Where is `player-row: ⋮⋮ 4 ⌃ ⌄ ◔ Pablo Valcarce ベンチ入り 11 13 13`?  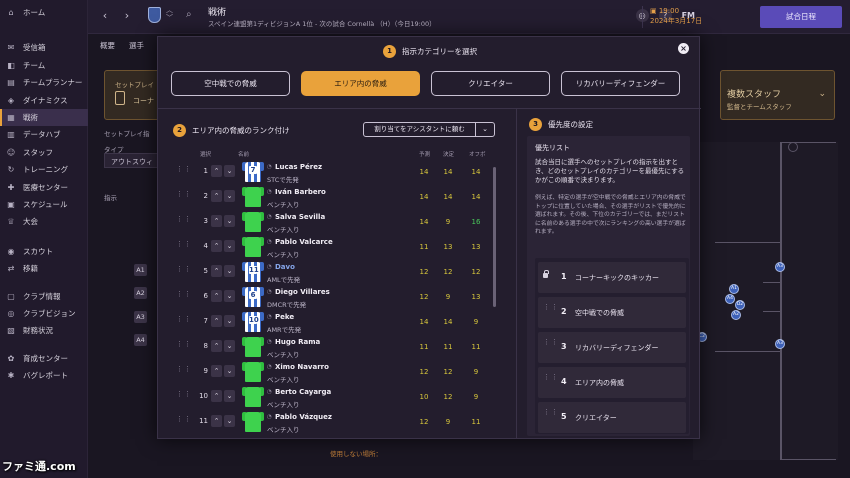 player-row: ⋮⋮ 4 ⌃ ⌄ ◔ Pablo Valcarce ベンチ入り 11 13 13 is located at coordinates (334, 248).